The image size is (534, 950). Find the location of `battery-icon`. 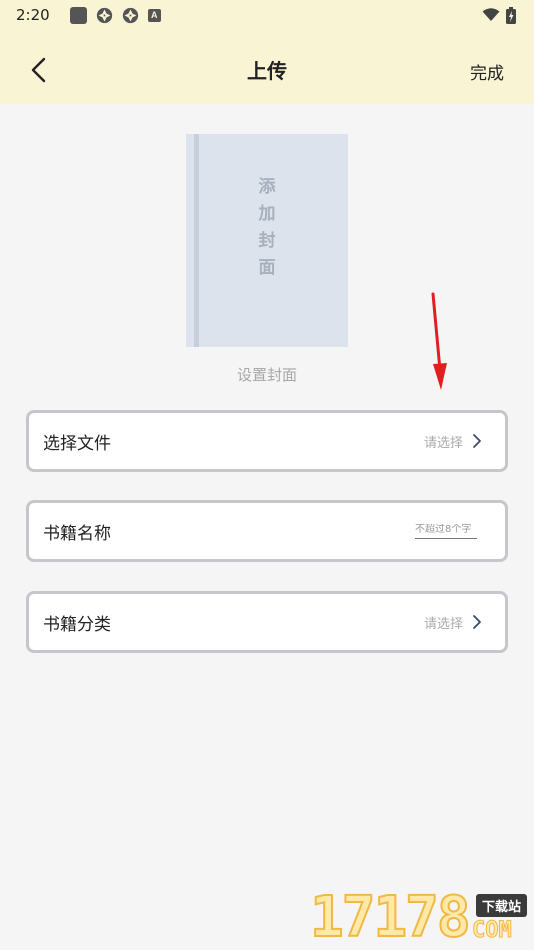

battery-icon is located at coordinates (511, 15).